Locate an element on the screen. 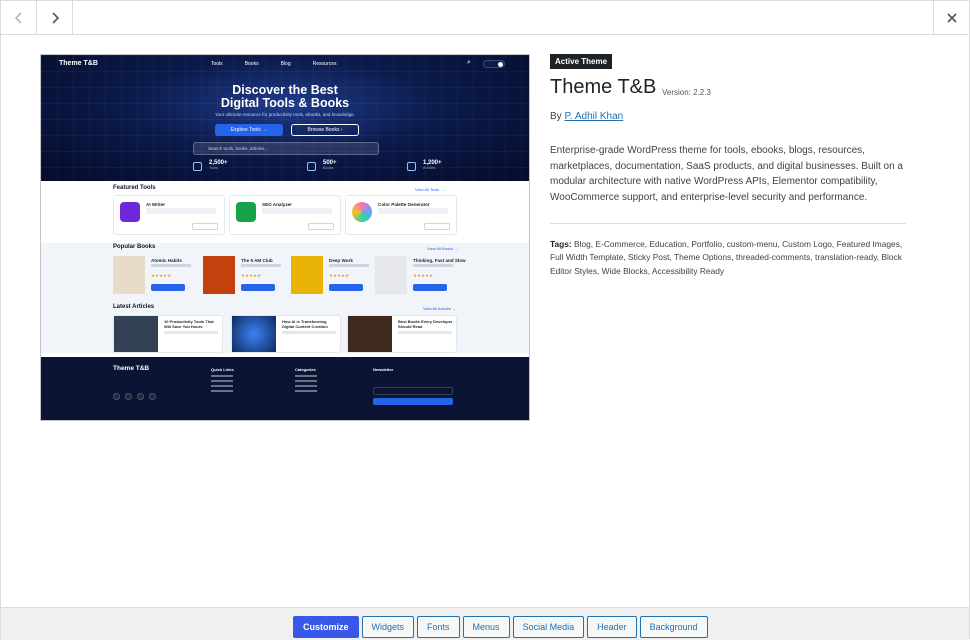  preview-tool-card: Color Palette Generator is located at coordinates (401, 215).